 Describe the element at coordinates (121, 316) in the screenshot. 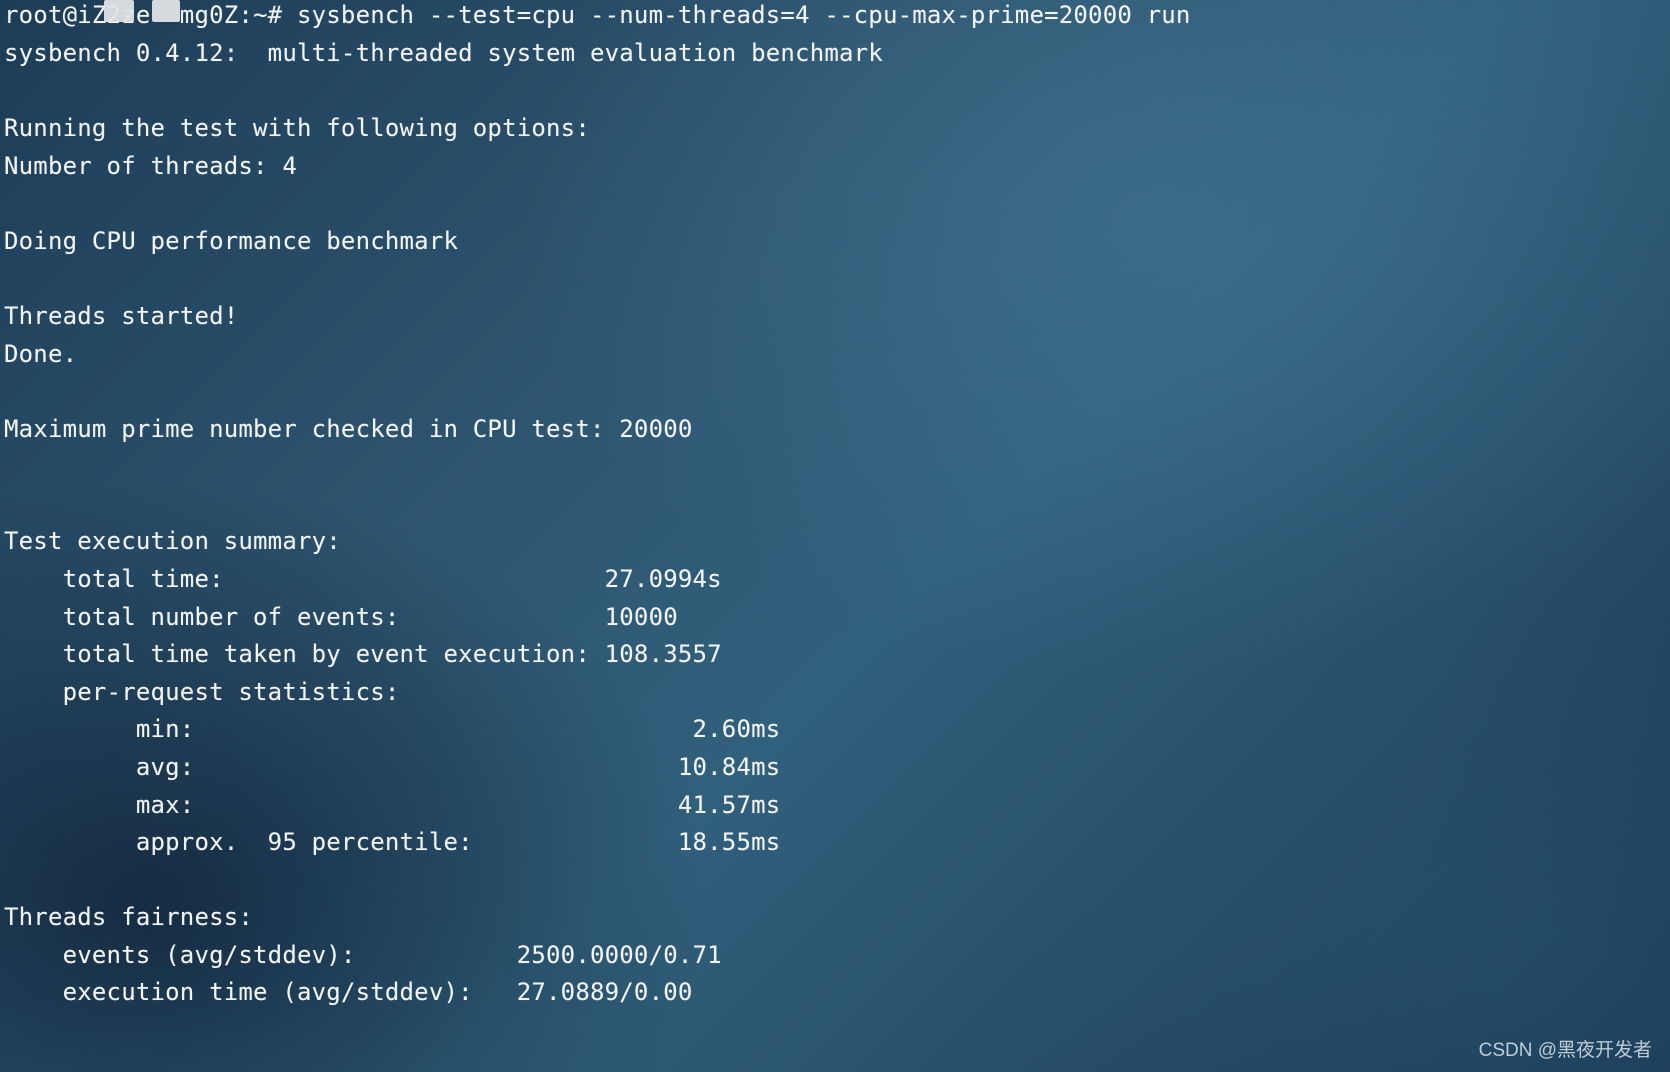

I see `threads-started-line: Threads started!` at that location.